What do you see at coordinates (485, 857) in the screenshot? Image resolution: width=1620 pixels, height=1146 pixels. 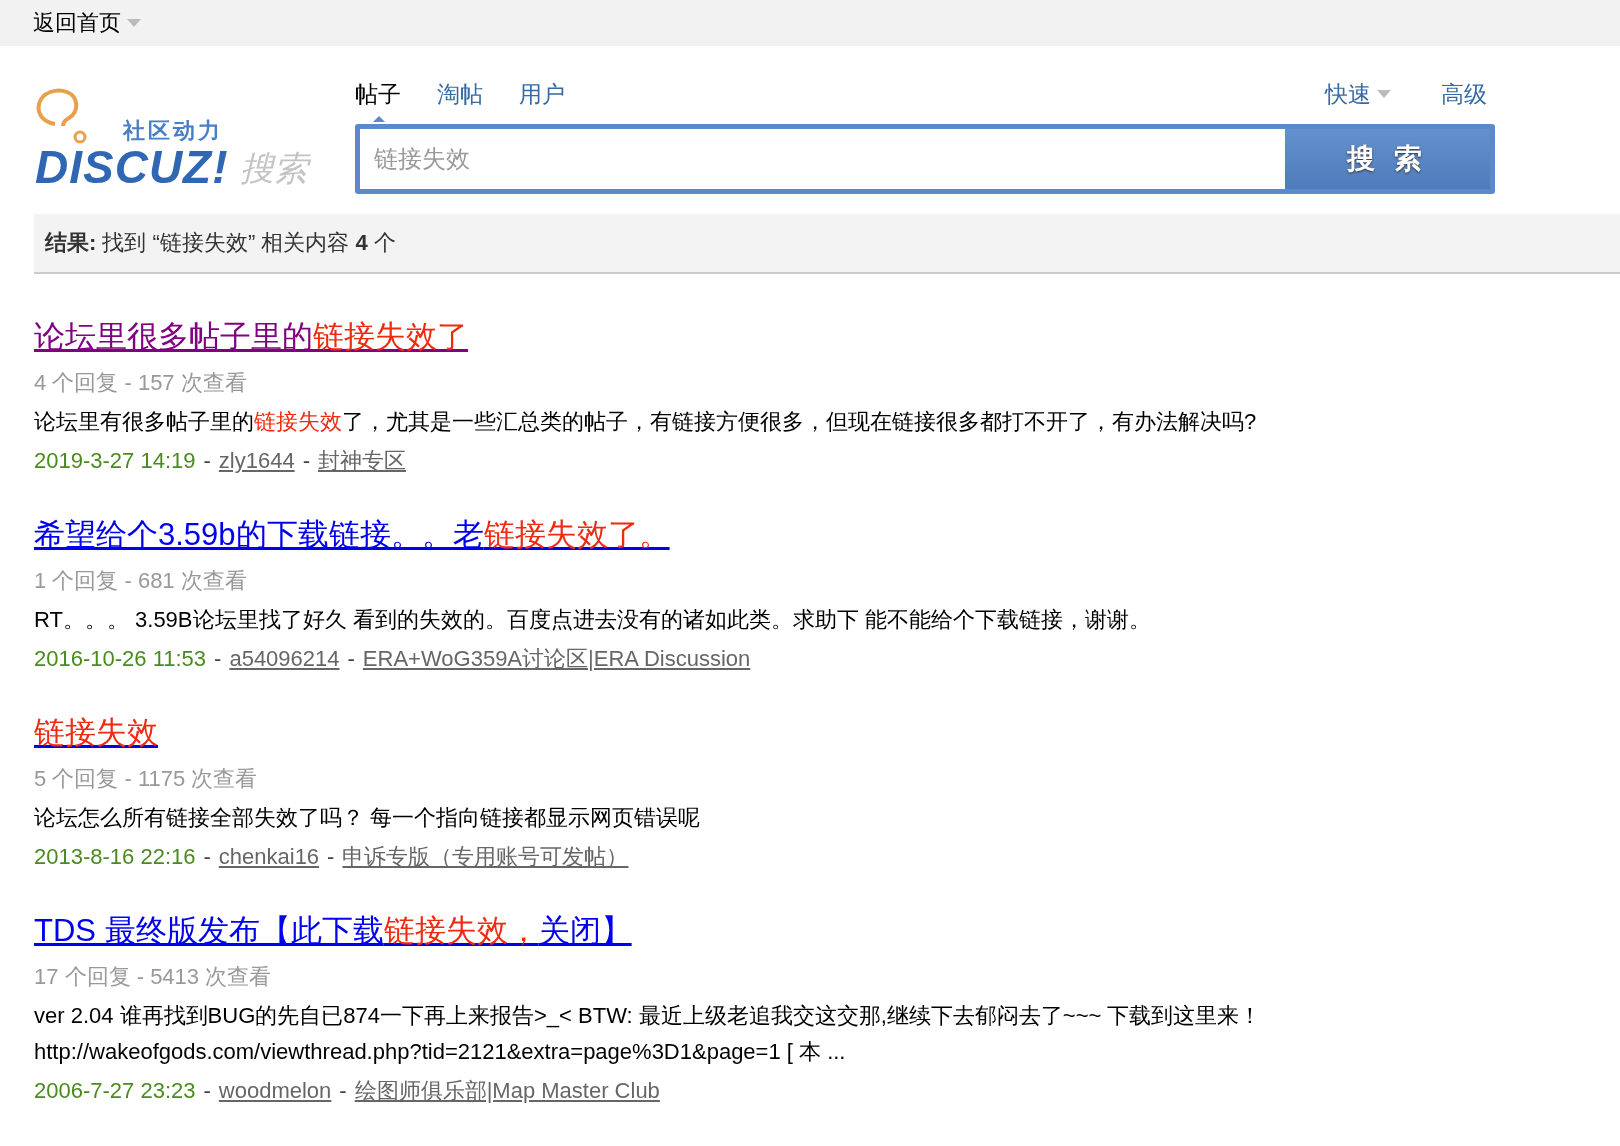 I see `forum-link: 申诉专版（专用账号可发帖）` at bounding box center [485, 857].